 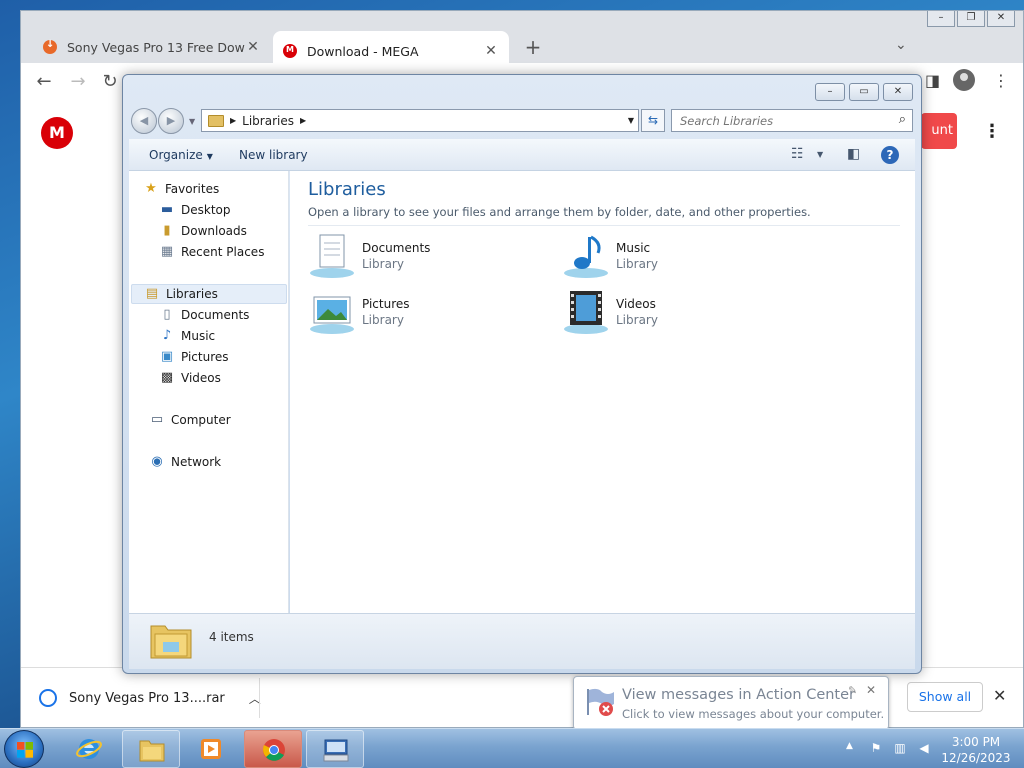 I want to click on download-file-name: Sony Vegas Pro 13....rar, so click(x=147, y=698).